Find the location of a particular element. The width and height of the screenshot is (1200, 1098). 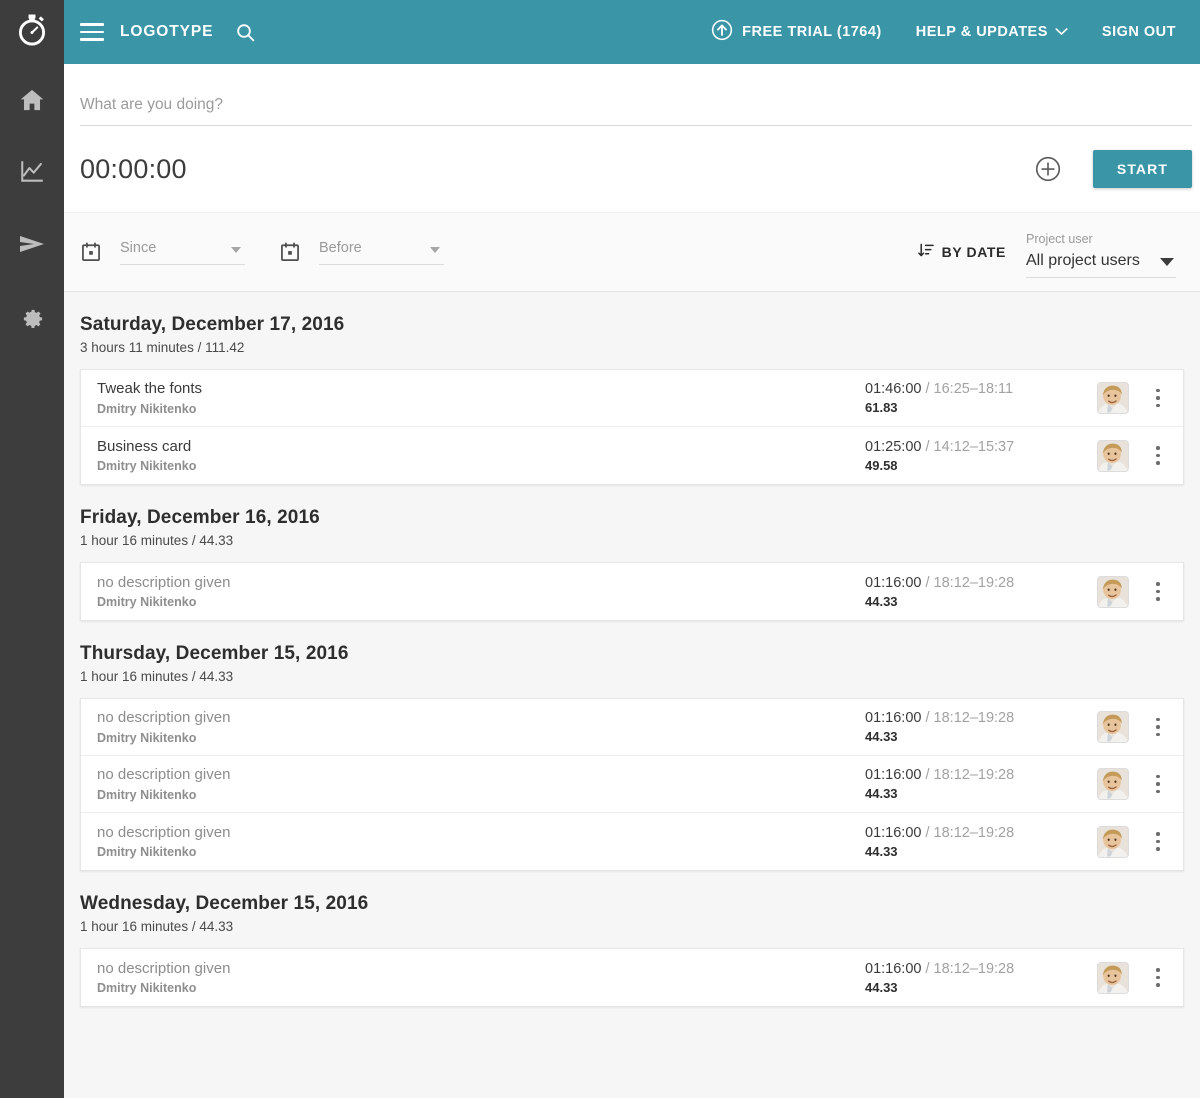

since-select: Since is located at coordinates (182, 252).